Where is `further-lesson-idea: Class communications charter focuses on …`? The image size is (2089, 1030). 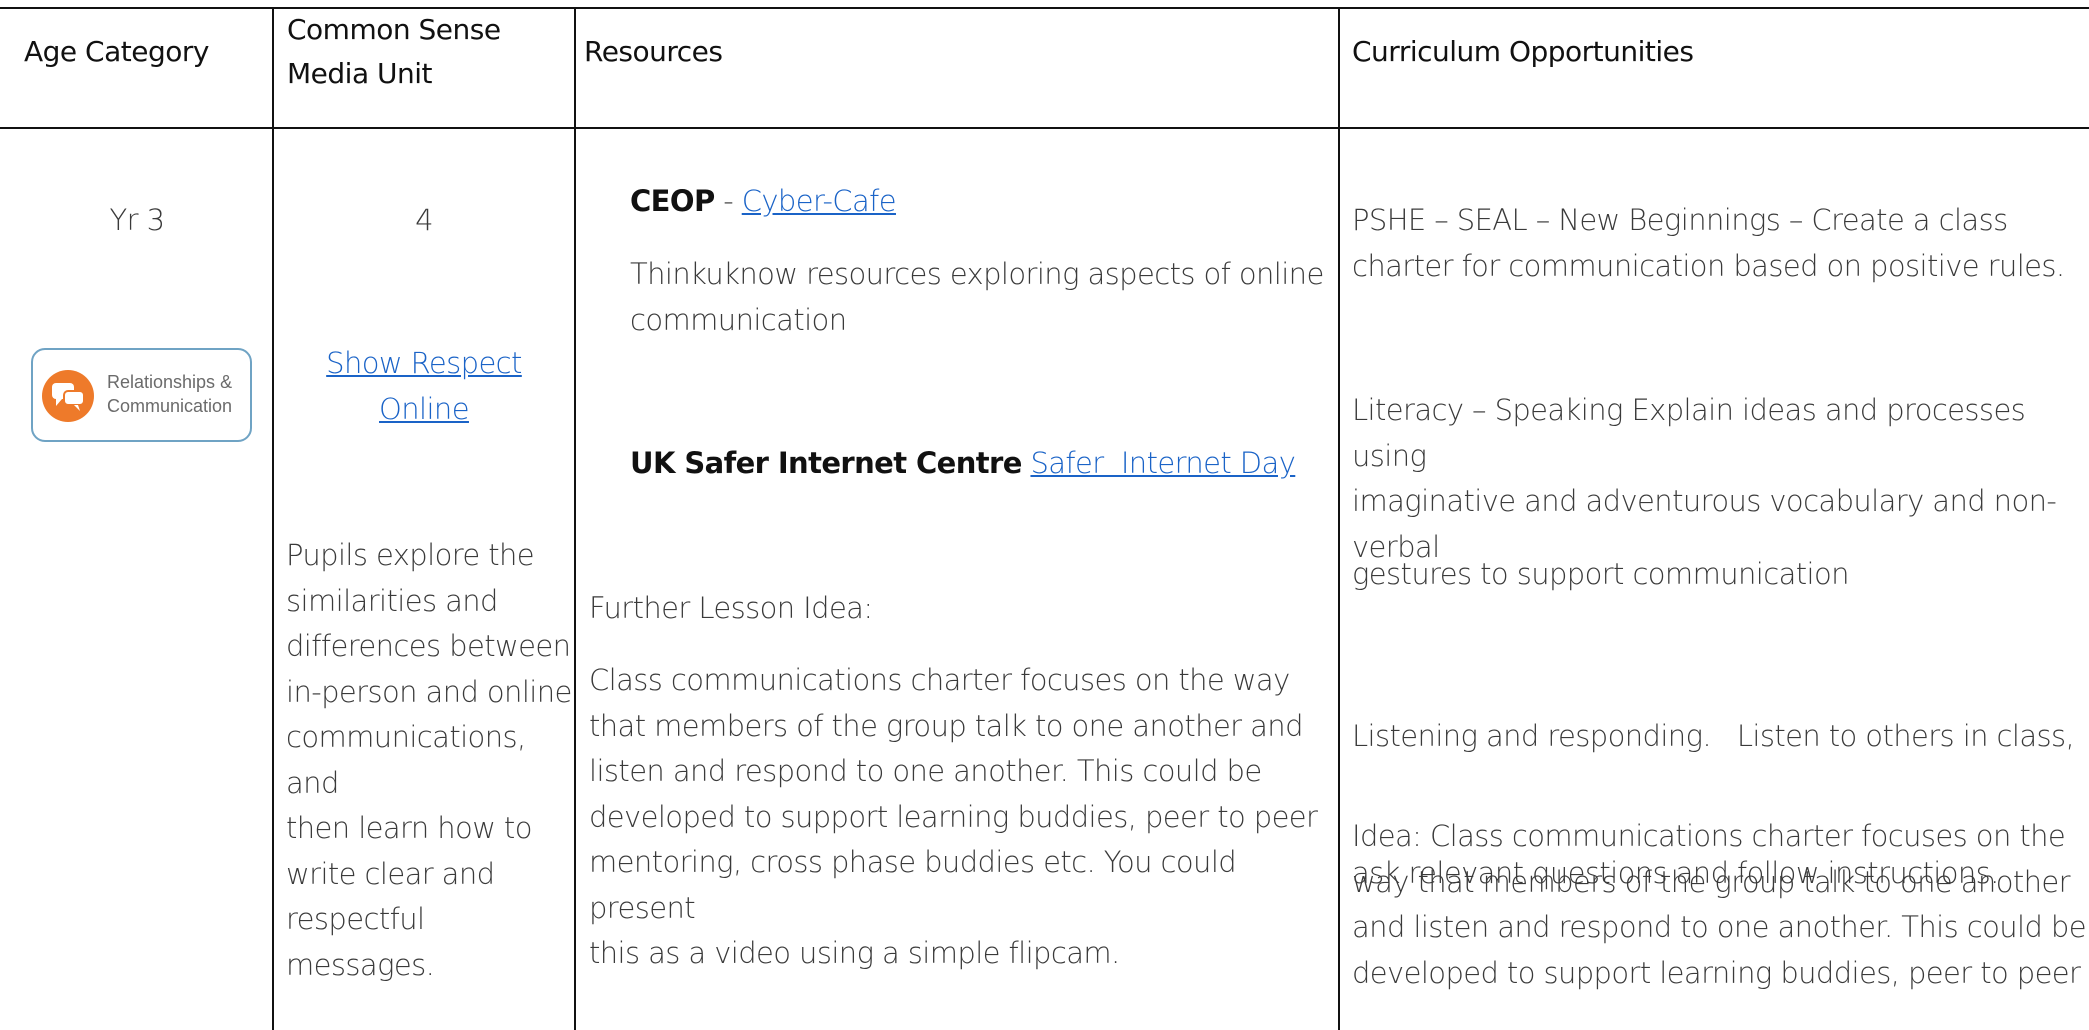
further-lesson-idea: Class communications charter focuses on … is located at coordinates (961, 817).